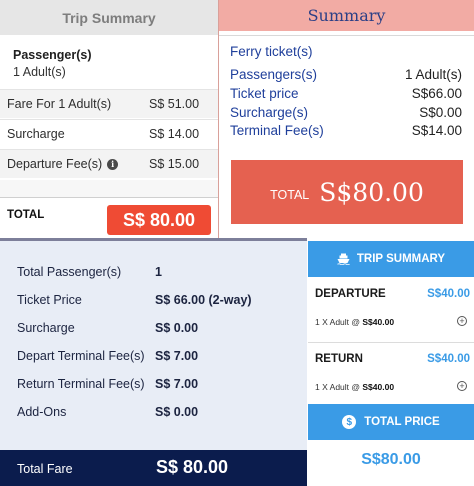 The image size is (474, 486). Describe the element at coordinates (158, 272) in the screenshot. I see `total-passengers-value: 1` at that location.